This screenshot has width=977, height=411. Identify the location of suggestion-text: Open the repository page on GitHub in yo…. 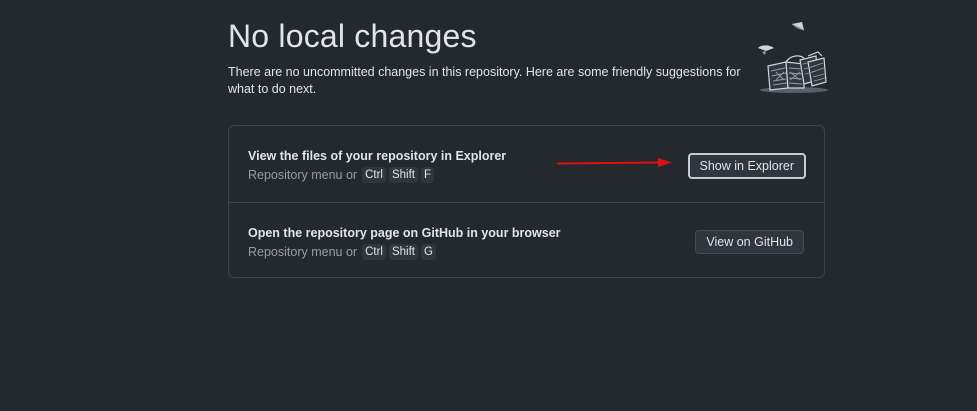
(404, 242).